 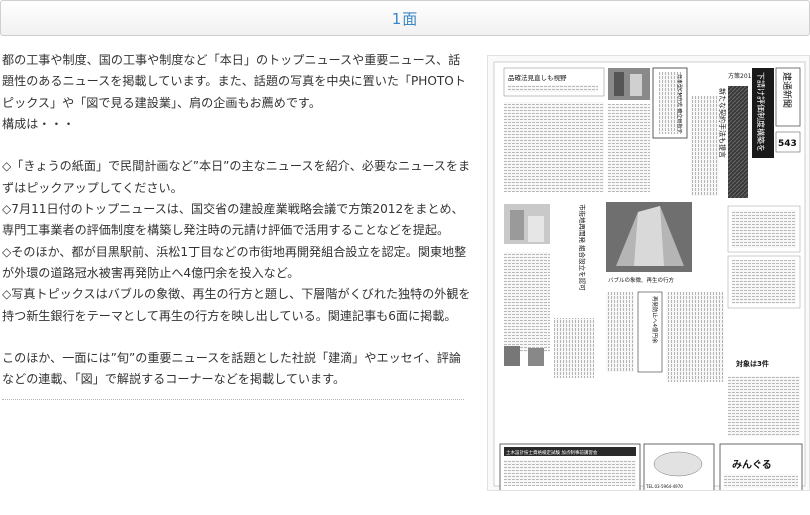 I want to click on section-title: 1面, so click(x=405, y=18).